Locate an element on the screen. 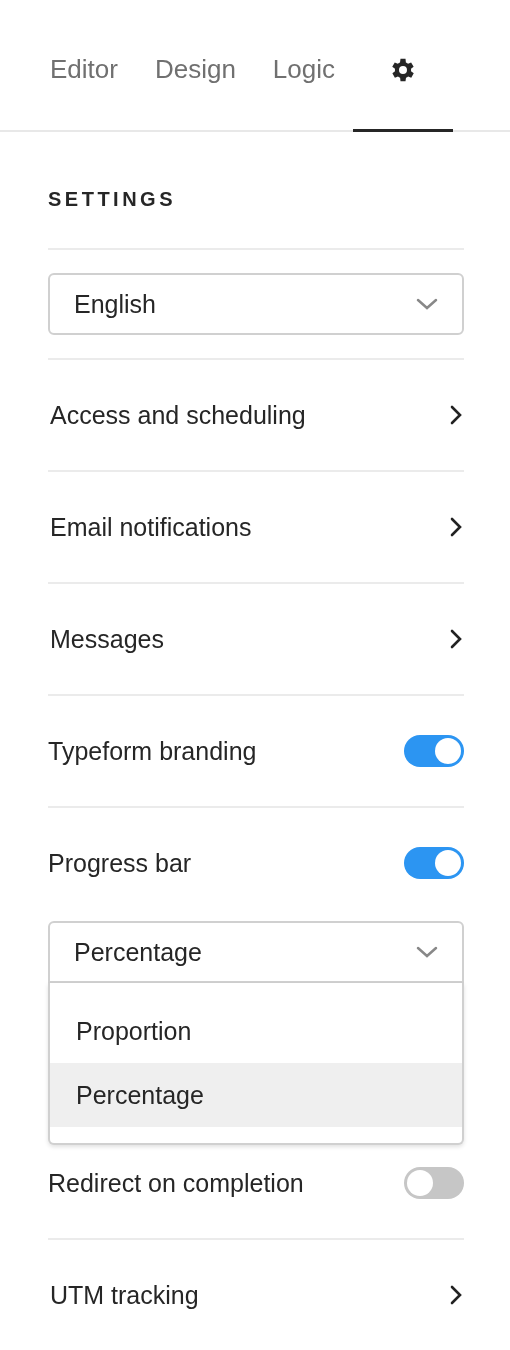 The height and width of the screenshot is (1350, 510). settings-link: UTM tracking is located at coordinates (256, 1295).